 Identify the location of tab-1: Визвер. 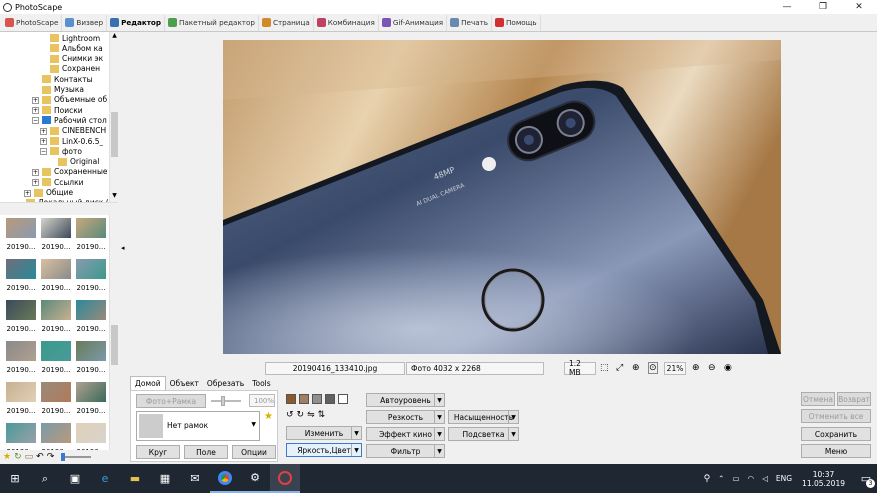
(85, 22).